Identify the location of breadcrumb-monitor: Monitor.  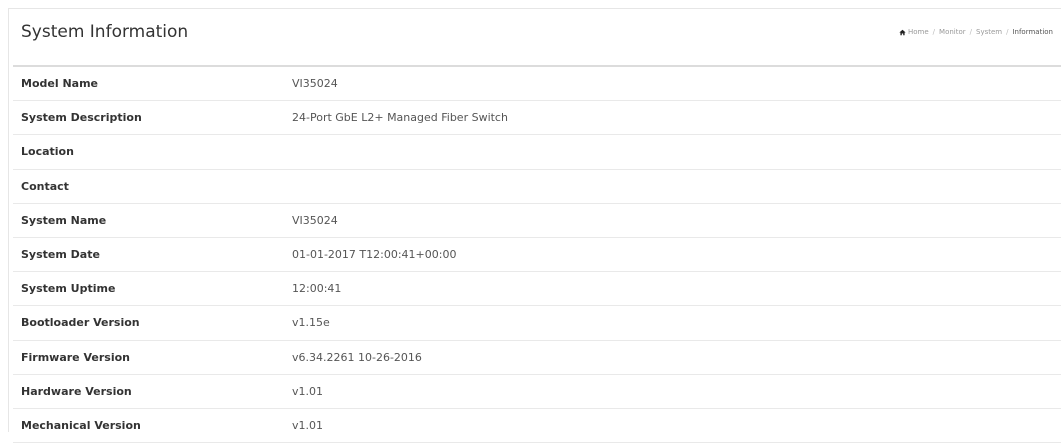
(952, 32).